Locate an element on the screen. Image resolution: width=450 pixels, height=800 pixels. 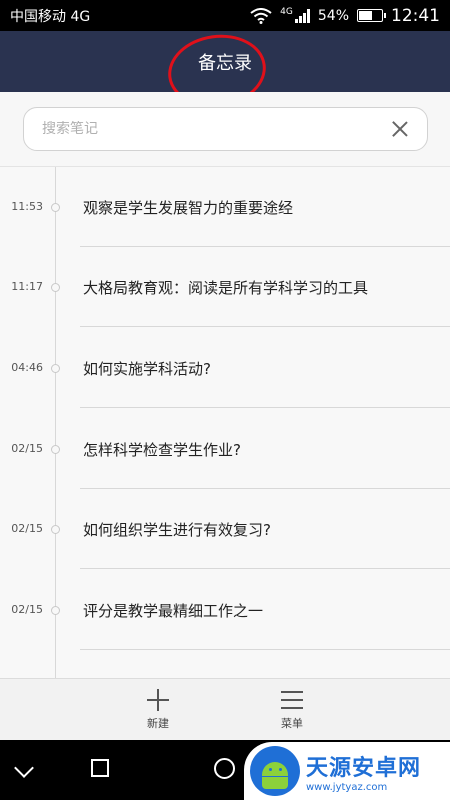
battery-icon is located at coordinates (371, 15).